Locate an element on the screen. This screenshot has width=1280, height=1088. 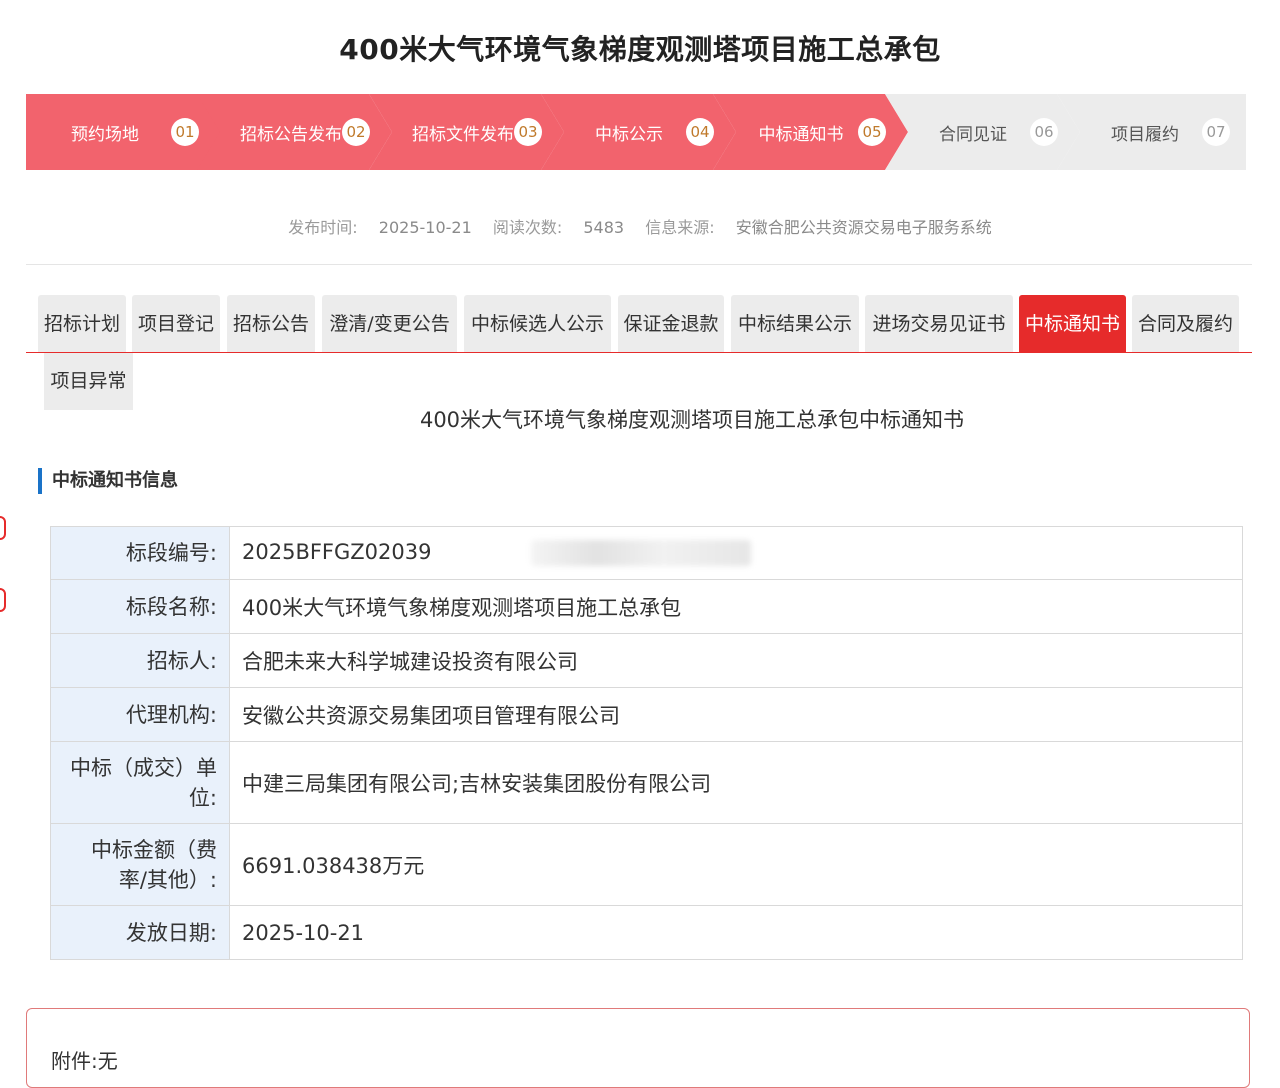
page-title: 400米大气环境气象梯度观测塔项目施工总承包 is located at coordinates (640, 49).